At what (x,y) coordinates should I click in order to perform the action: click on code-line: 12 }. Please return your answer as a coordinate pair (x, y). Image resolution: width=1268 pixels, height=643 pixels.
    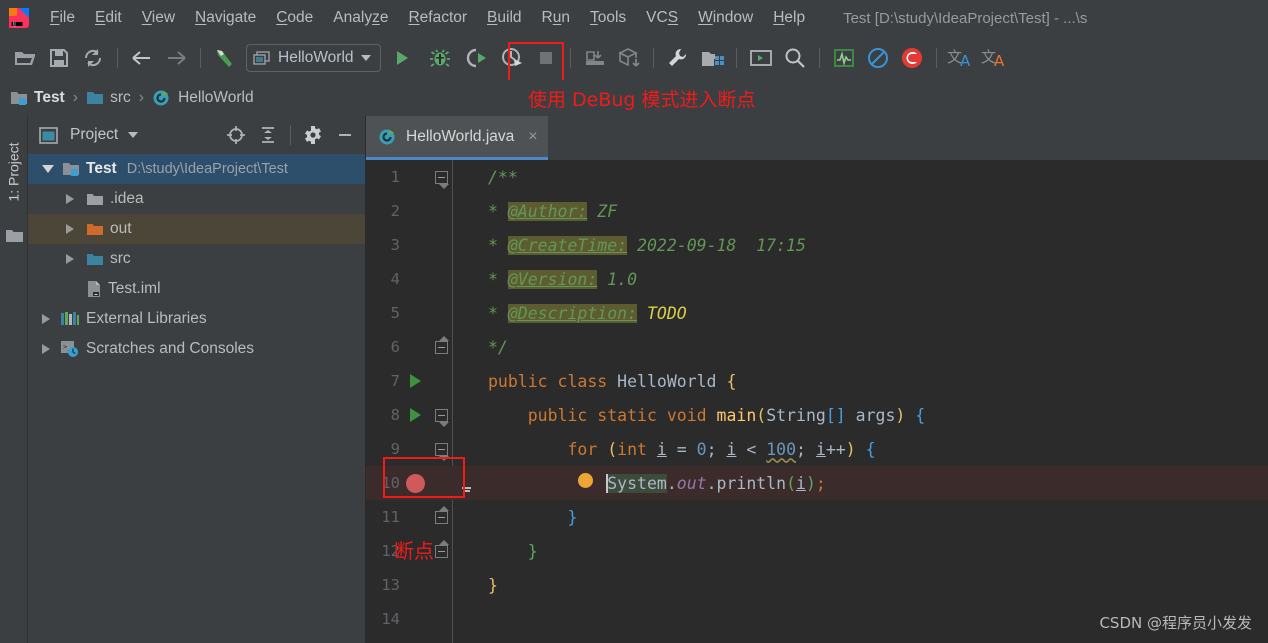
    Looking at the image, I should click on (817, 551).